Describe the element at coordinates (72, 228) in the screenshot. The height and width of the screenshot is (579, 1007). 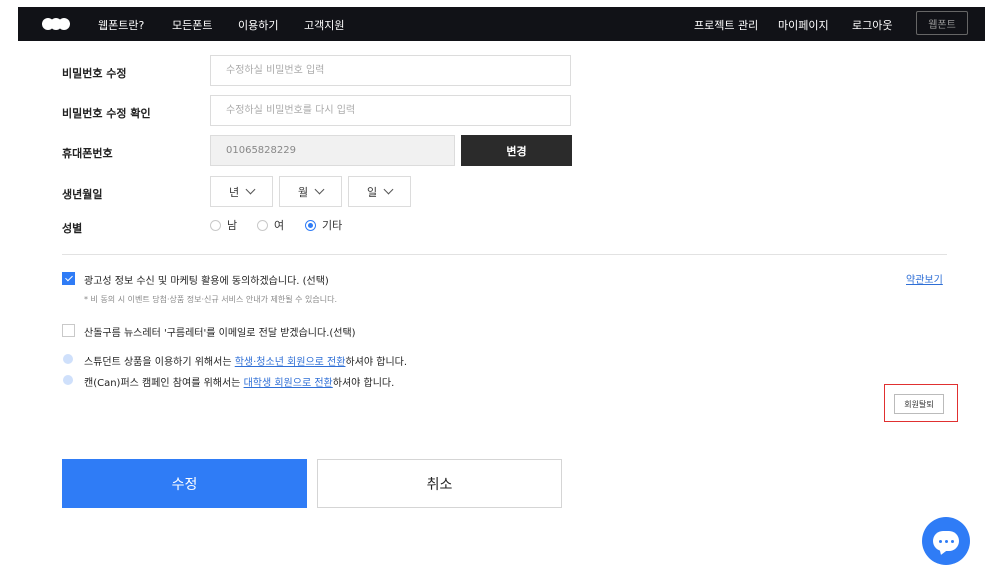
I see `gender-label: 성별` at that location.